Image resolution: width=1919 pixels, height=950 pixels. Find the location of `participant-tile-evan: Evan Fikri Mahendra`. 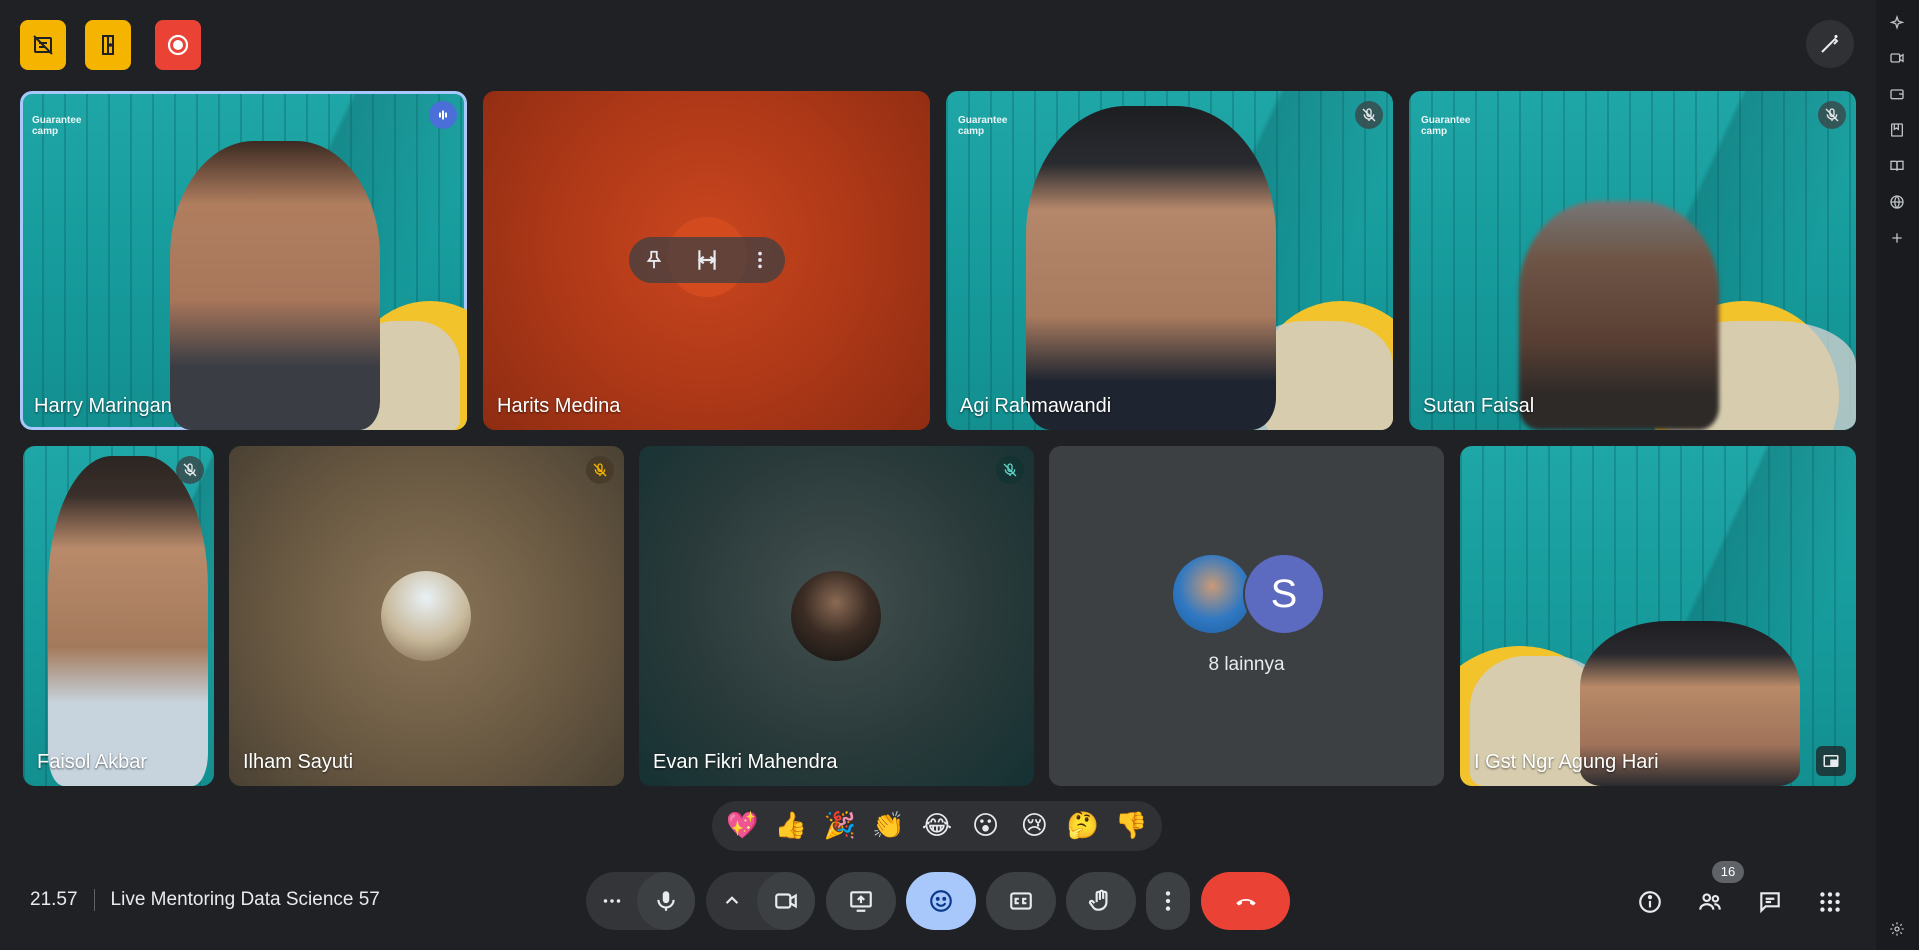

participant-tile-evan: Evan Fikri Mahendra is located at coordinates (836, 616).